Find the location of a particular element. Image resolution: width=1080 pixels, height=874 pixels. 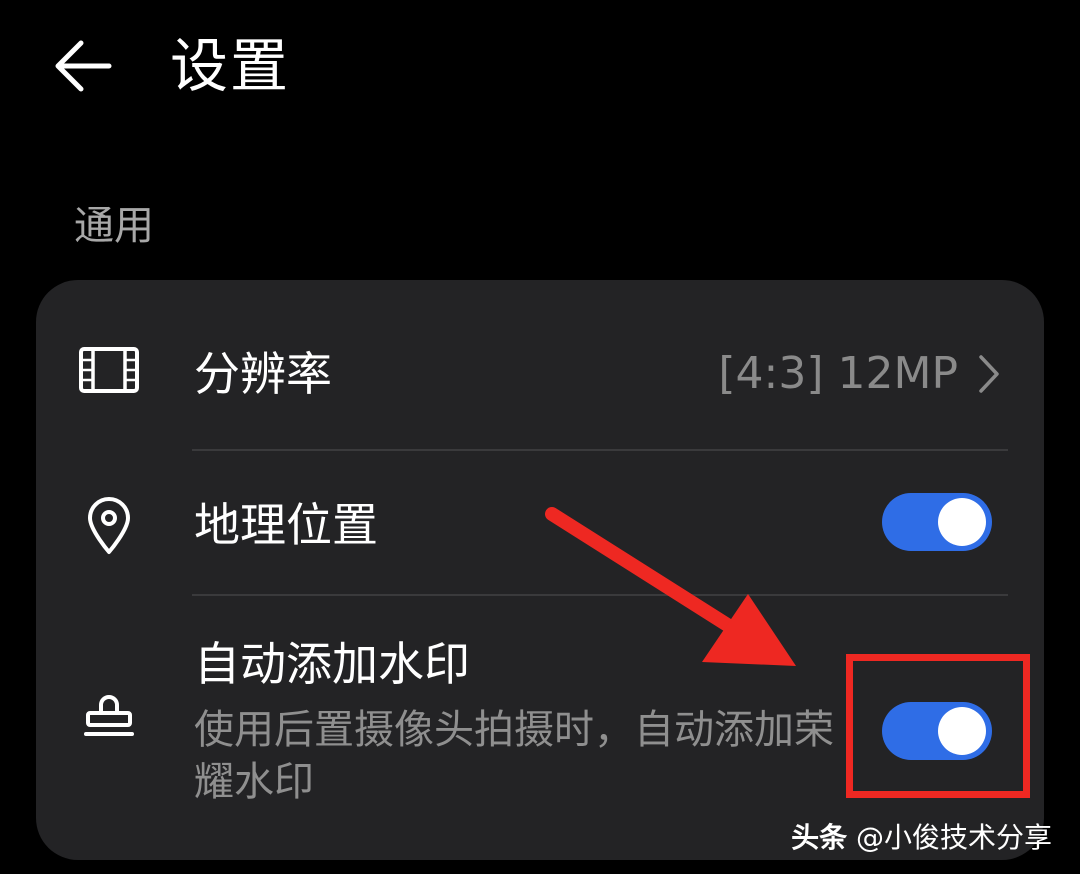

arrow-left-icon is located at coordinates (83, 66).